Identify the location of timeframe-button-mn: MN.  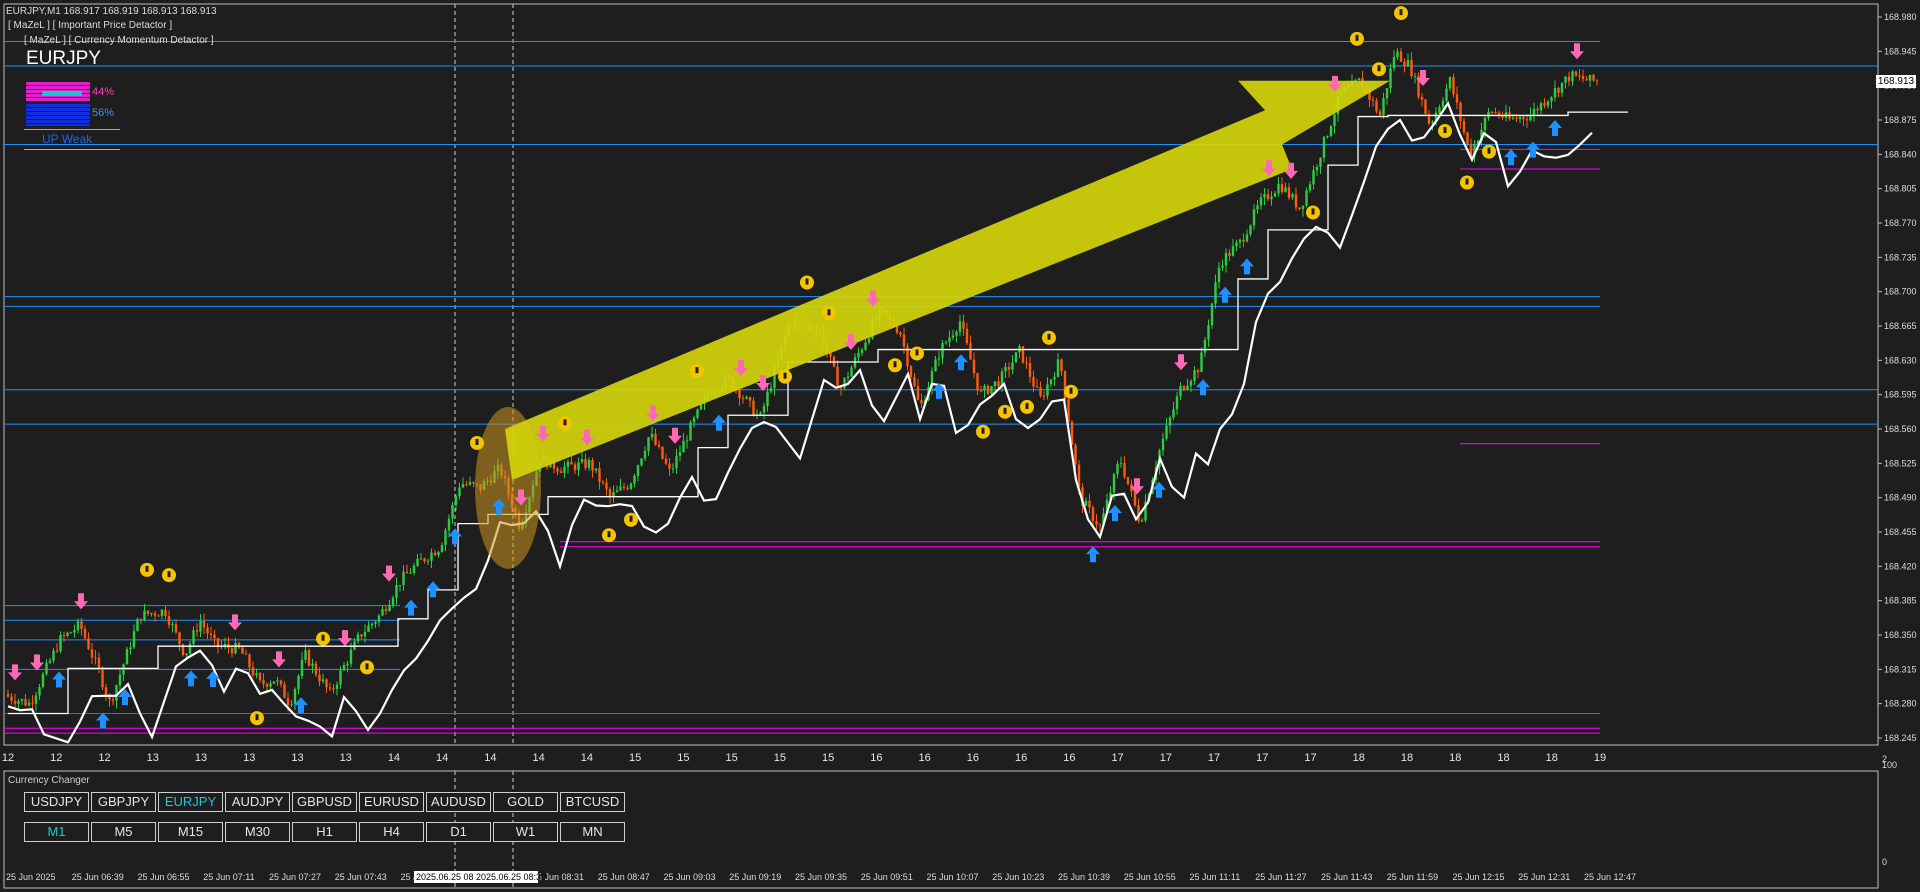
(592, 832).